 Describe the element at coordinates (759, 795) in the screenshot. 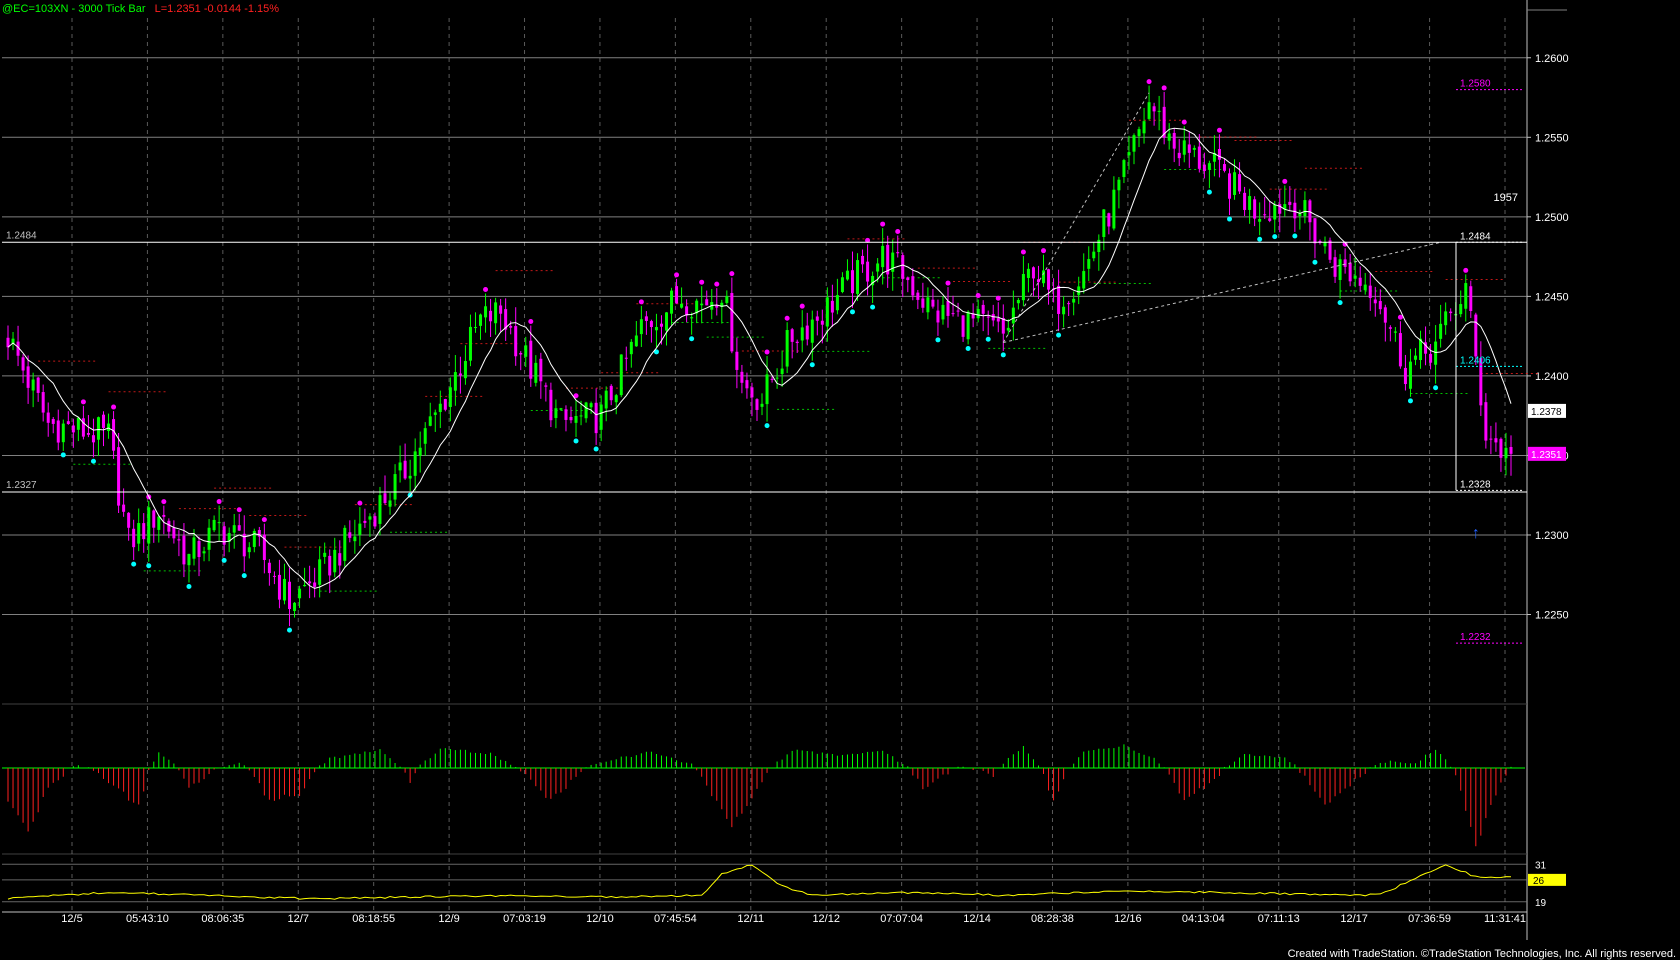

I see `oscillator-bars` at that location.